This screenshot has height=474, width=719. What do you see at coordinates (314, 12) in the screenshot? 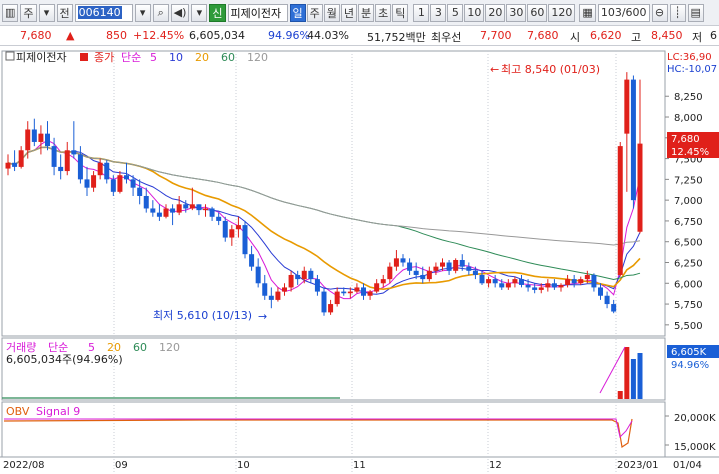
I see `period-tab-1: 주` at bounding box center [314, 12].